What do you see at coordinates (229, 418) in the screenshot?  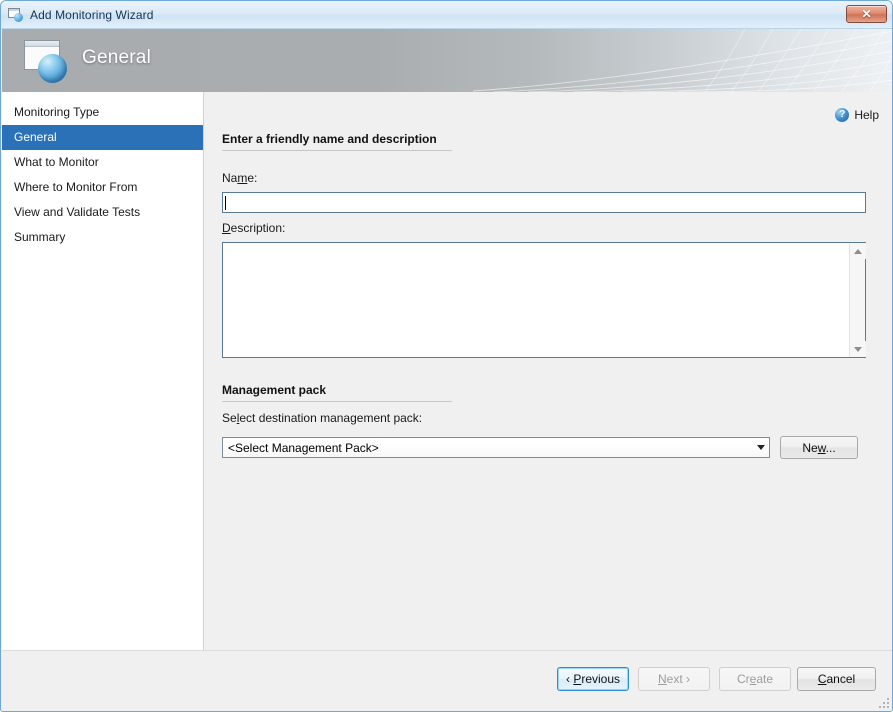 I see `mp-label-pre: Se` at bounding box center [229, 418].